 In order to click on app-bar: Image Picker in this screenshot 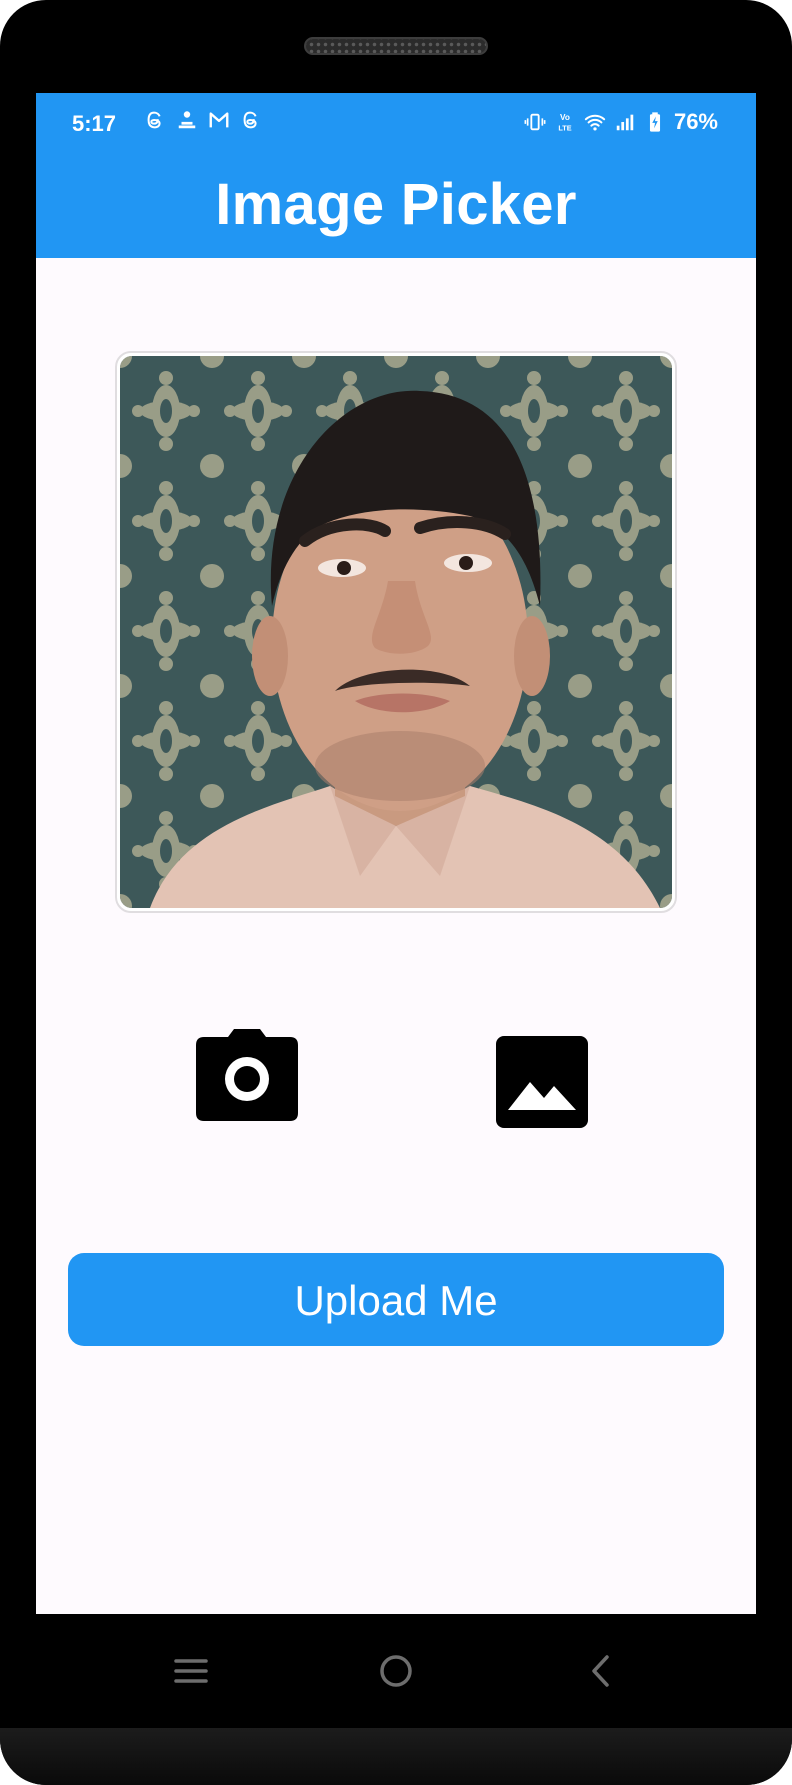, I will do `click(396, 204)`.